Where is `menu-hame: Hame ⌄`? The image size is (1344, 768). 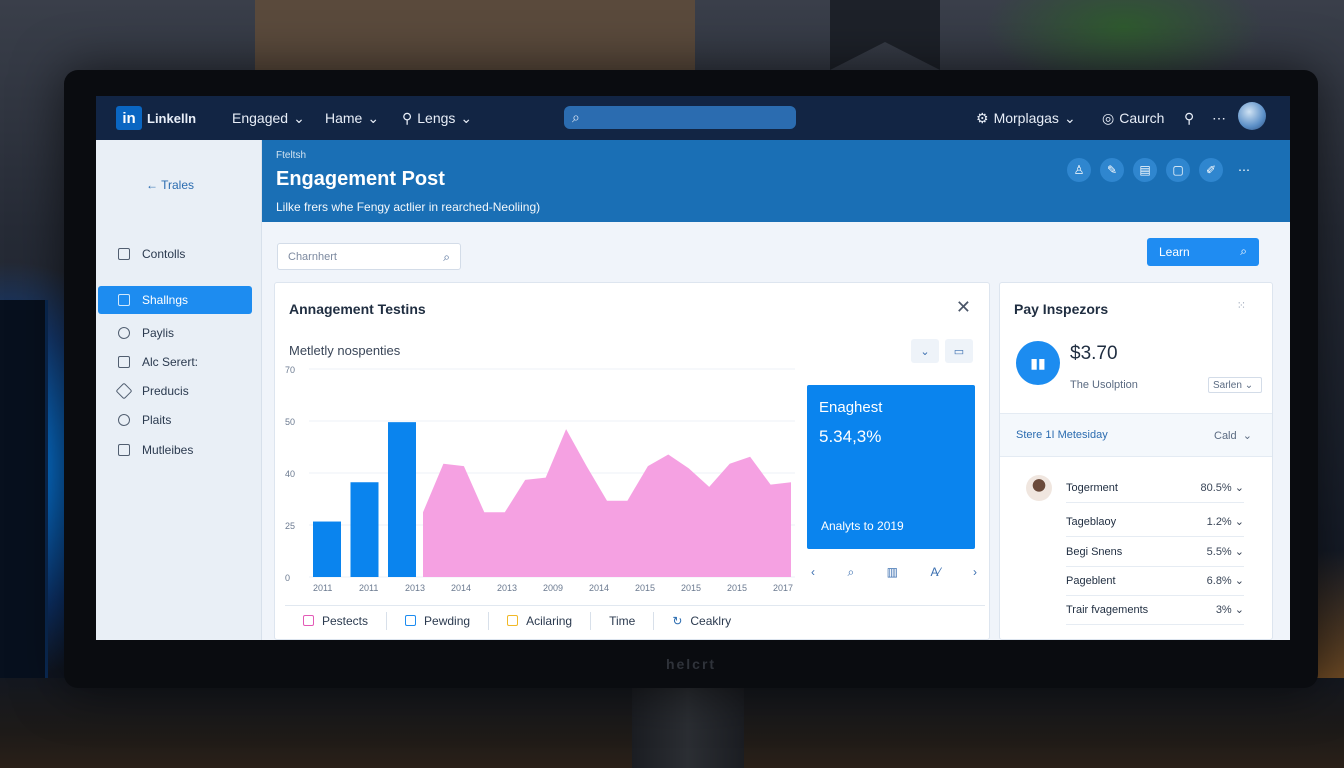
menu-hame: Hame ⌄ is located at coordinates (352, 118).